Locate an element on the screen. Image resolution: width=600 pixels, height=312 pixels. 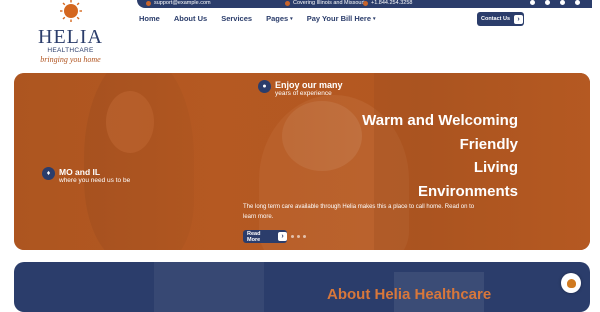
nav-item-about: About Us is located at coordinates (190, 18).